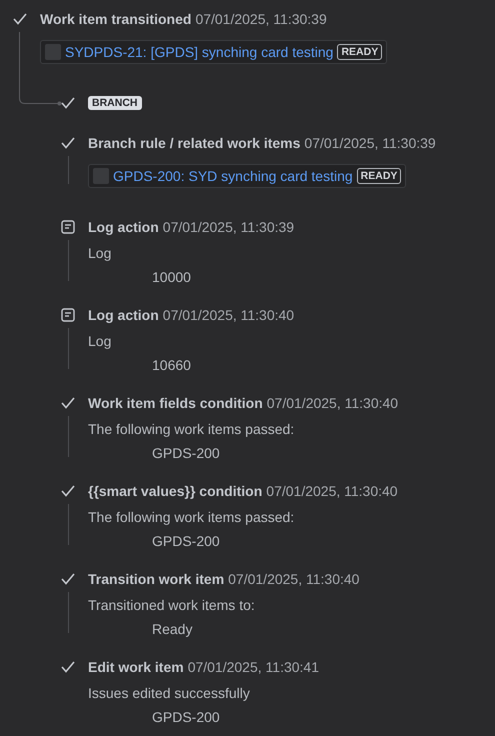 This screenshot has width=495, height=736. What do you see at coordinates (175, 403) in the screenshot?
I see `step-title: Work item fields condition` at bounding box center [175, 403].